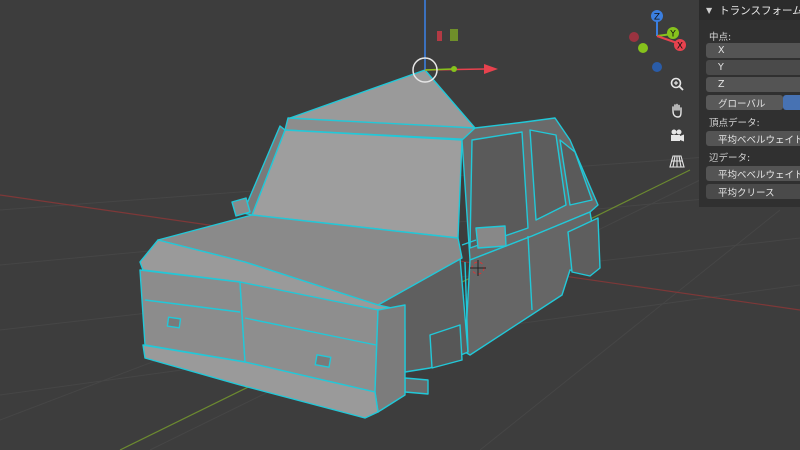 The image size is (800, 450). I want to click on headlight-left, so click(174, 322).